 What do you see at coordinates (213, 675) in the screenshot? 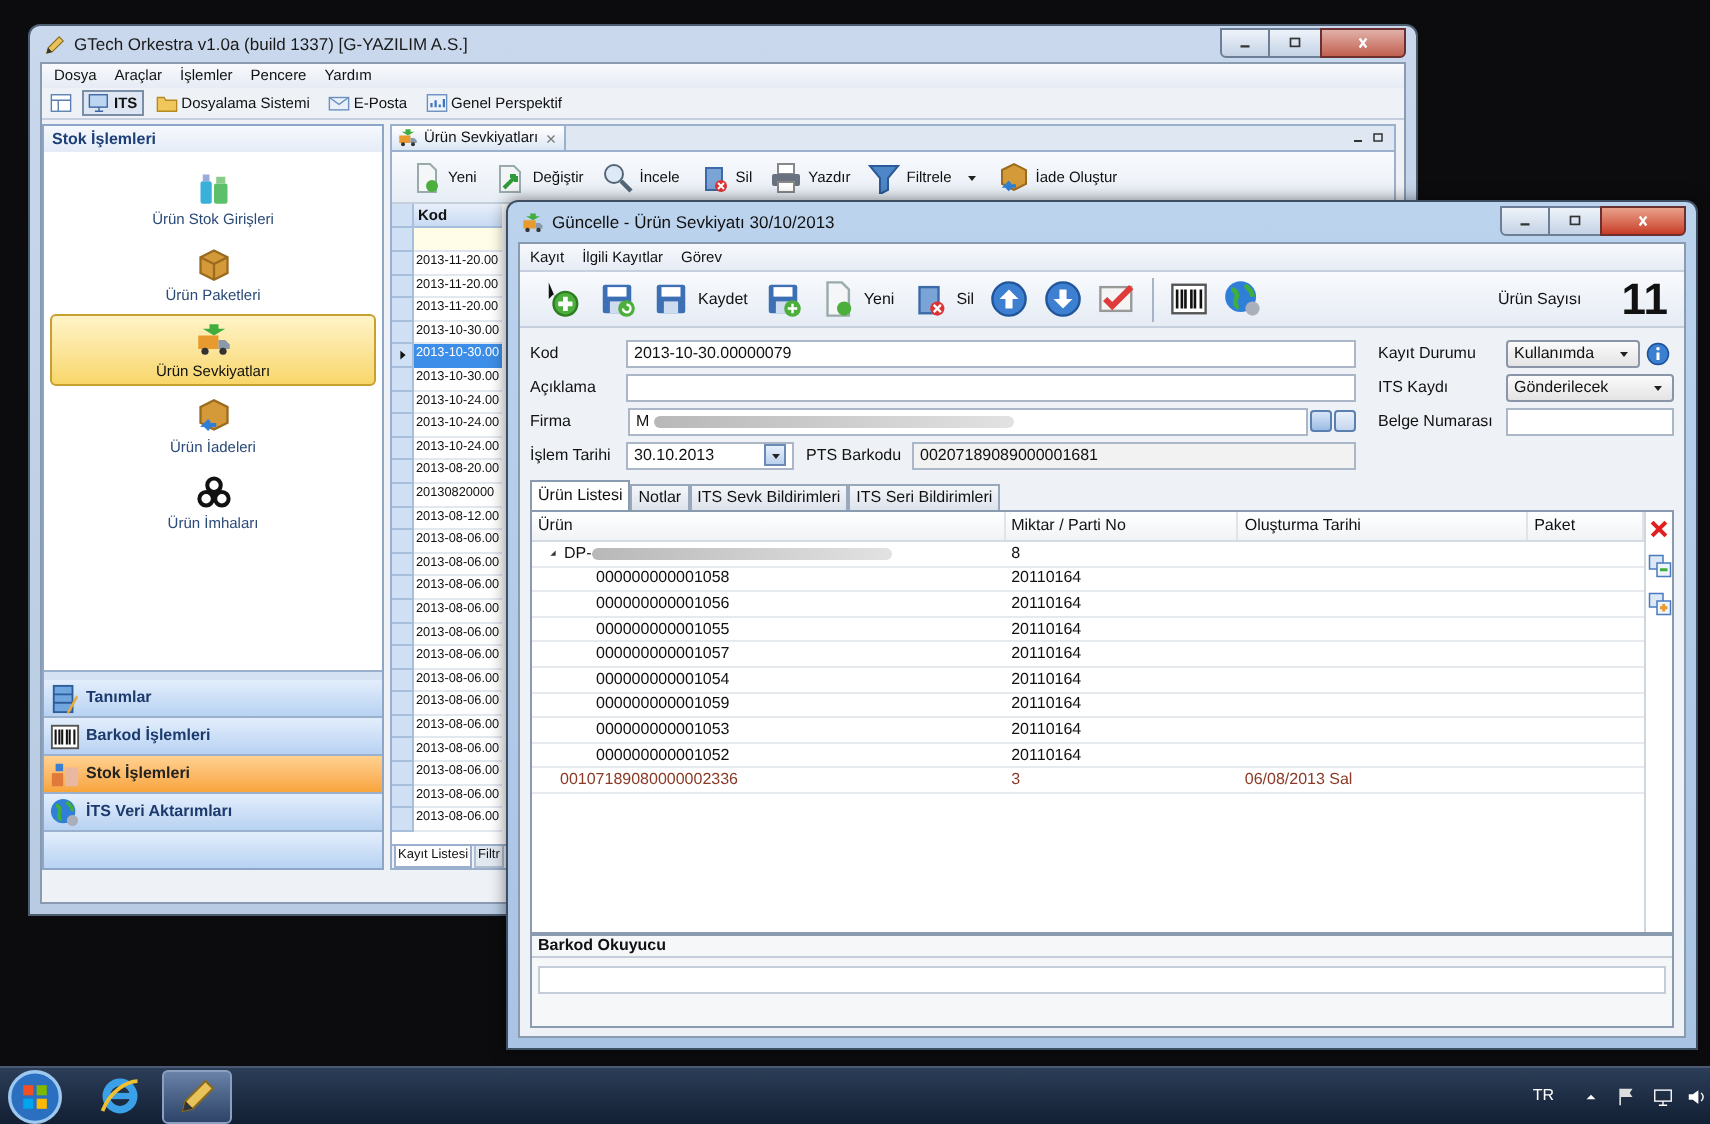
I see `splitter-grip` at bounding box center [213, 675].